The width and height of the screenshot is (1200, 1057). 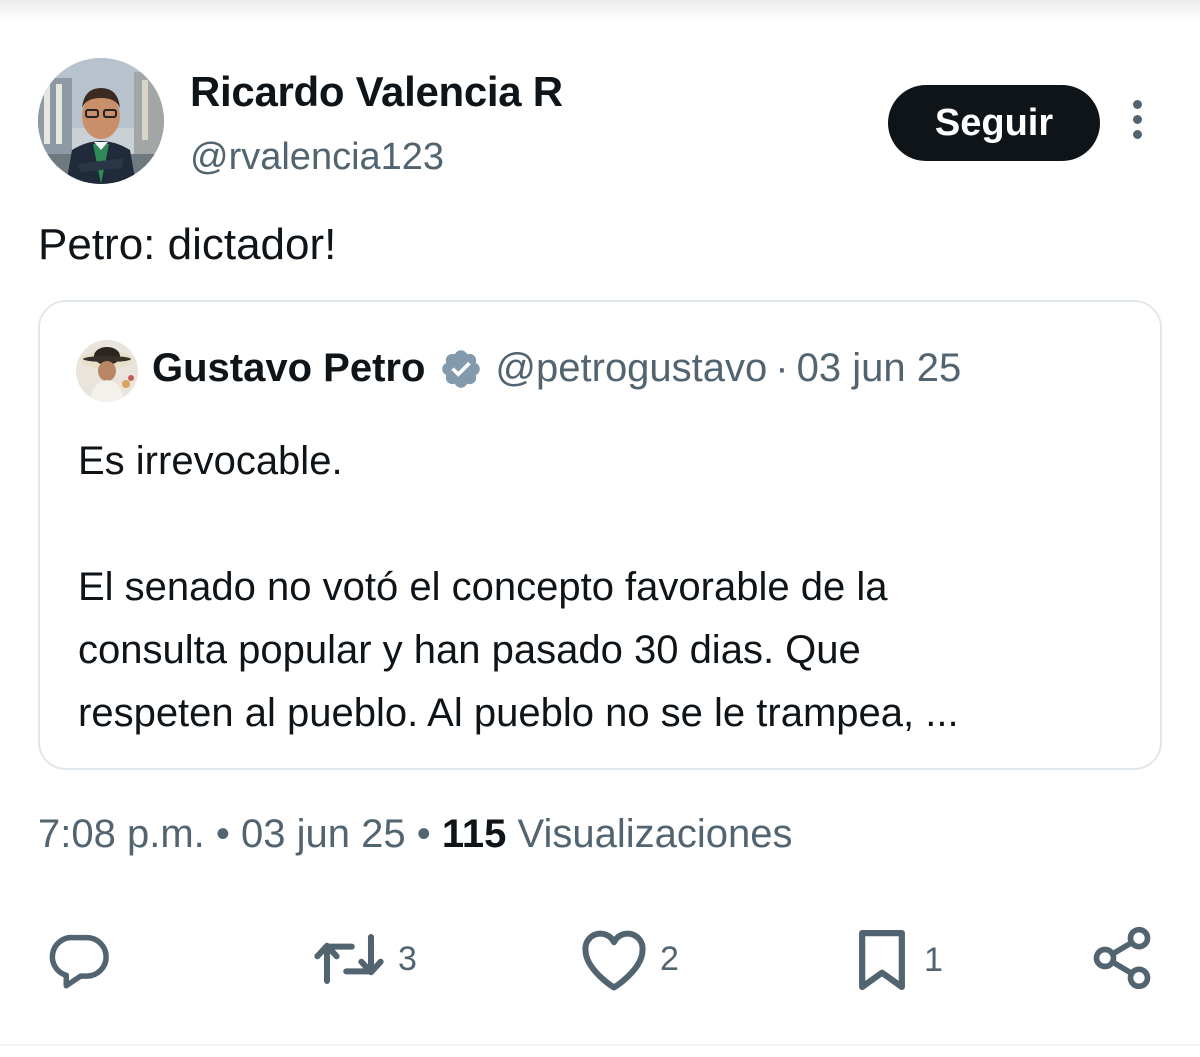 I want to click on bookmark-count: 1, so click(x=933, y=959).